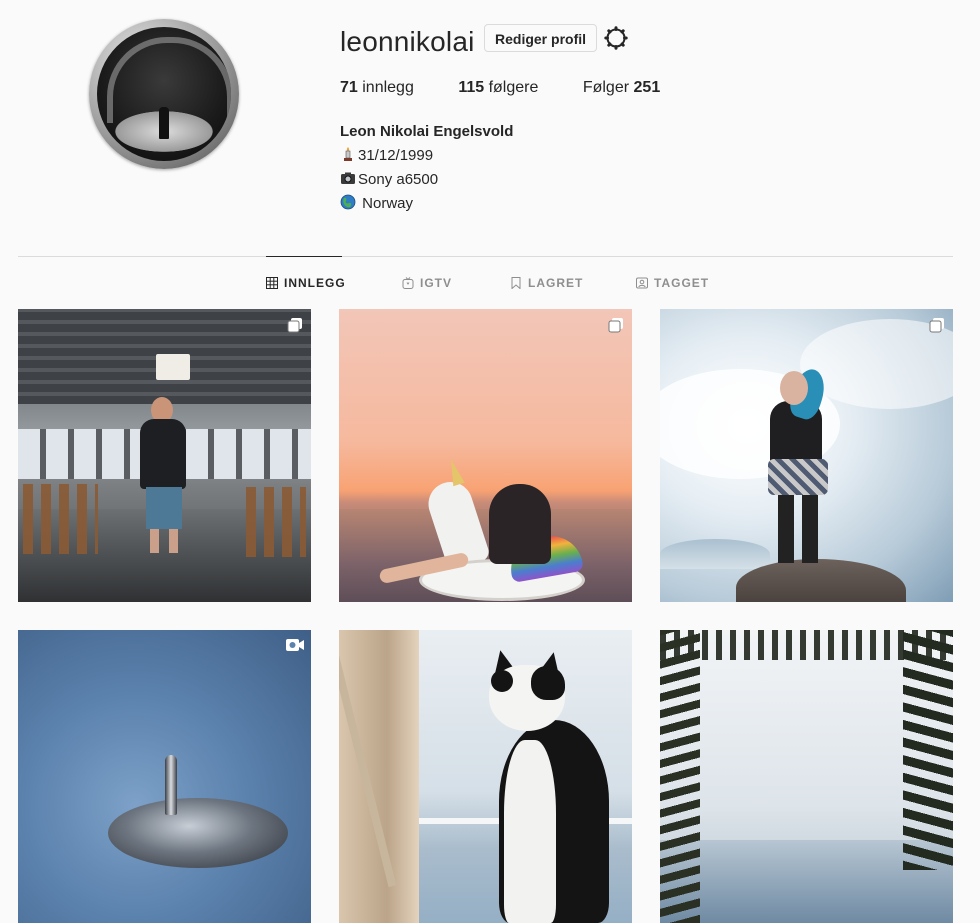 Image resolution: width=980 pixels, height=923 pixels. What do you see at coordinates (398, 179) in the screenshot?
I see `bio-camera: Sony a6500` at bounding box center [398, 179].